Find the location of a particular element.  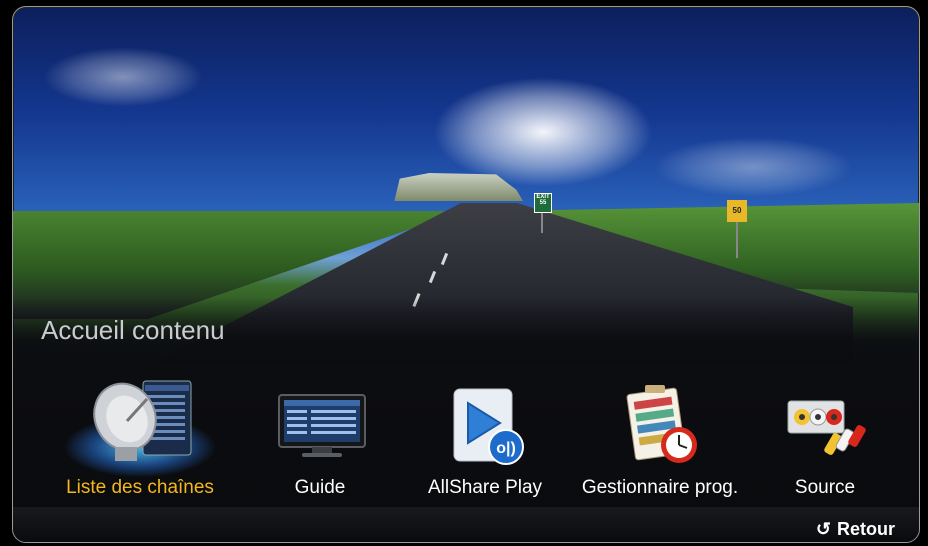

return-button: ↺ Retour is located at coordinates (855, 529).